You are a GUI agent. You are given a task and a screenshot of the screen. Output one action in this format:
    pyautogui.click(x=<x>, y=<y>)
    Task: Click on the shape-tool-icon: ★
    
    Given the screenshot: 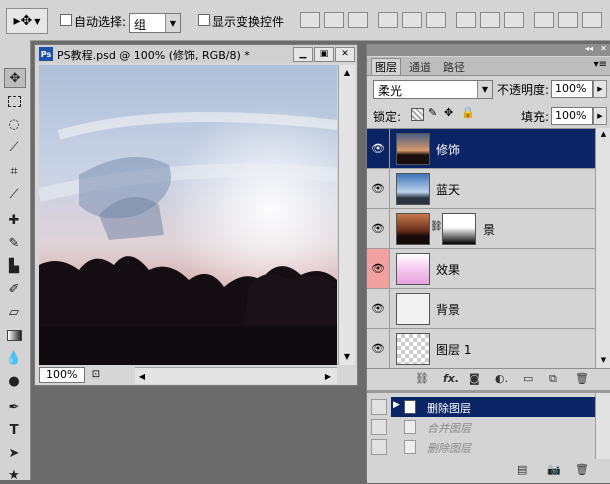 What is the action you would take?
    pyautogui.click(x=14, y=475)
    